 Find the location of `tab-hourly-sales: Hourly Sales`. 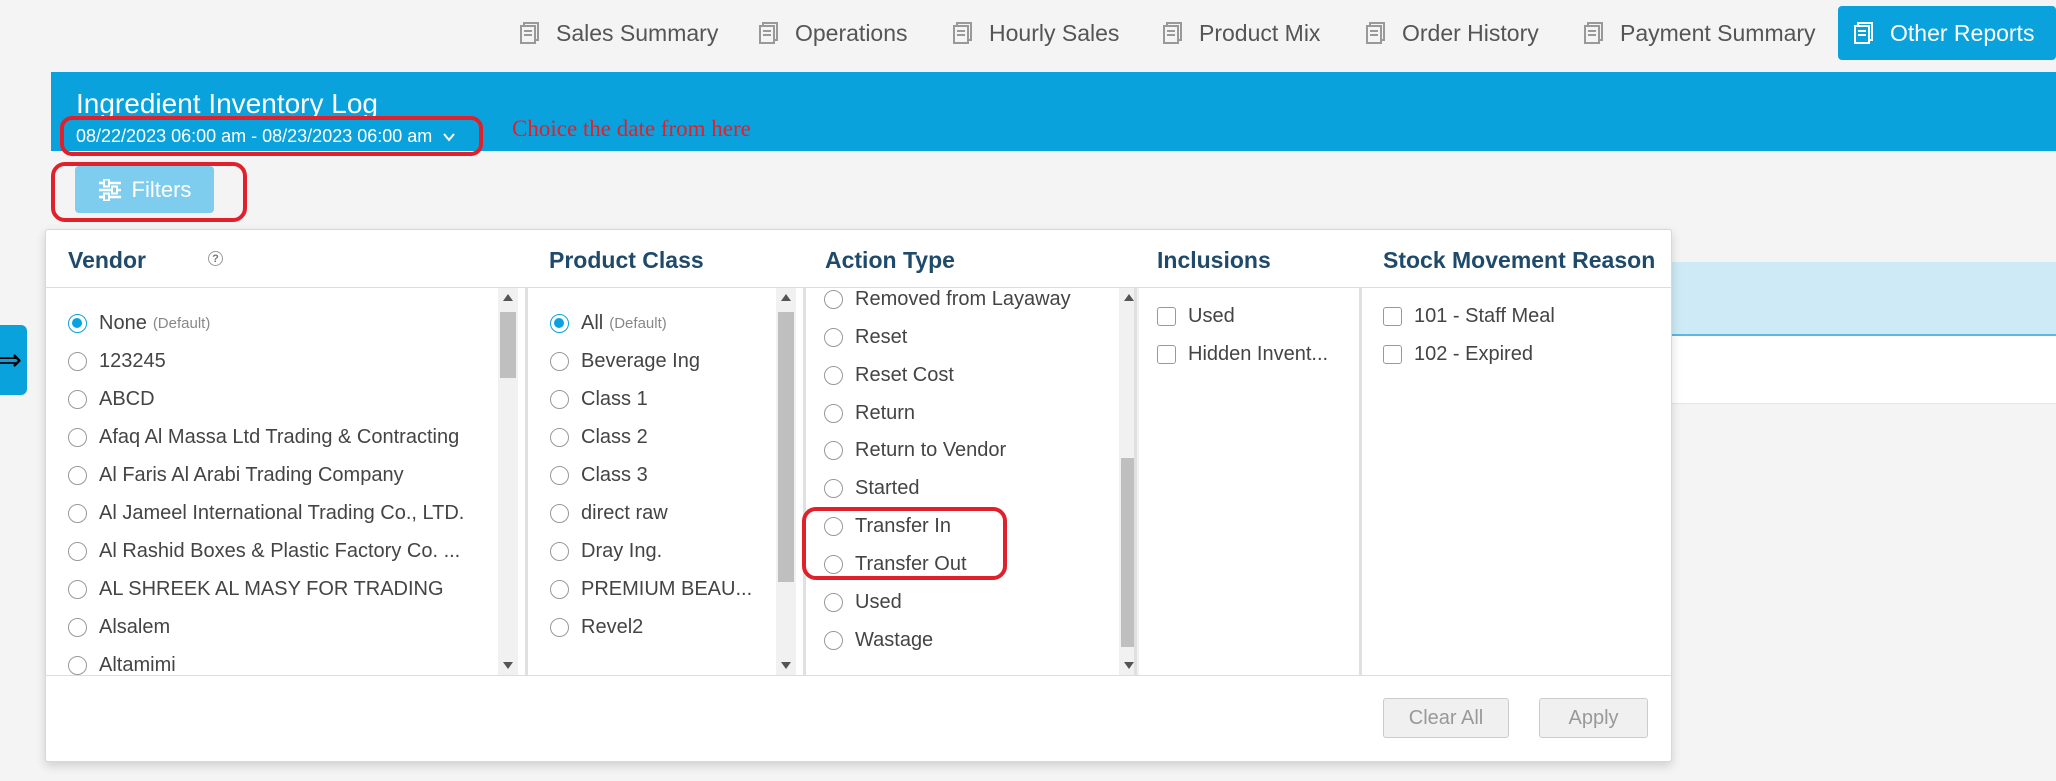

tab-hourly-sales: Hourly Sales is located at coordinates (1035, 33).